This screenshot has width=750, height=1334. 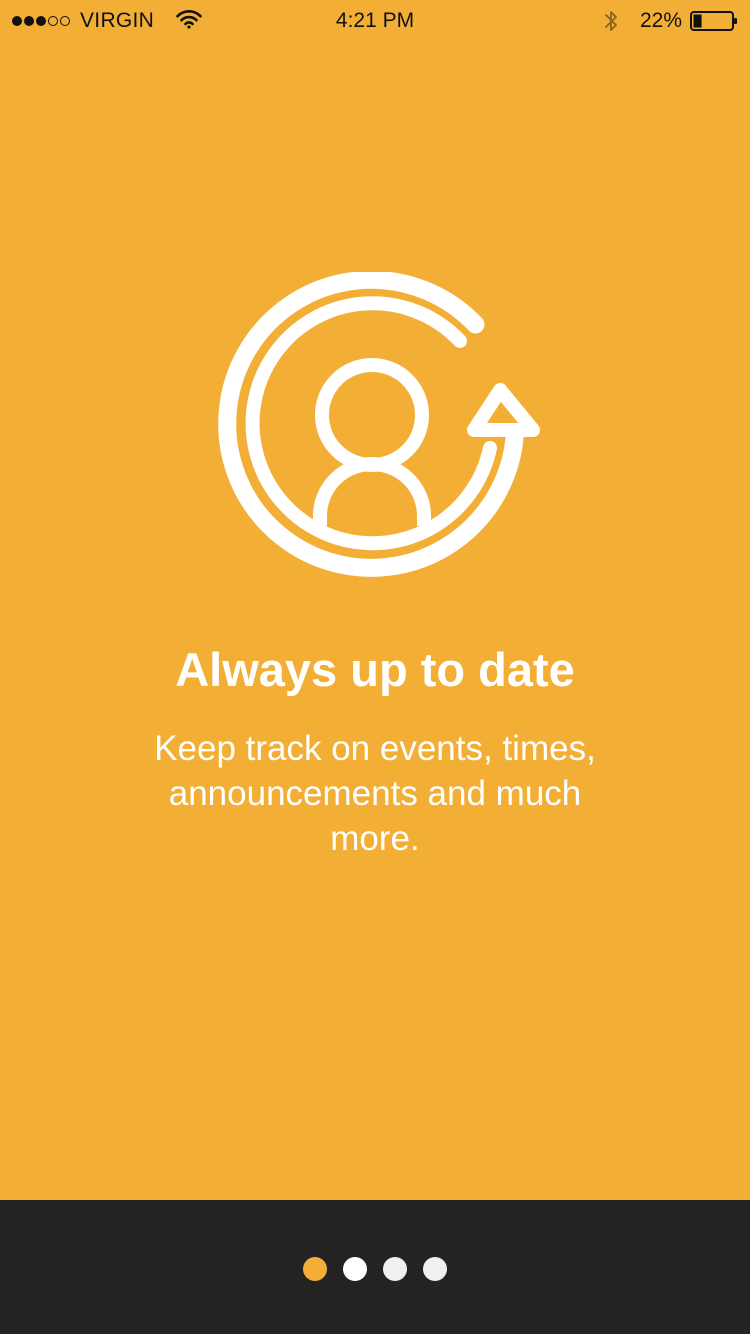 I want to click on battery-percentage: 22%, so click(x=661, y=20).